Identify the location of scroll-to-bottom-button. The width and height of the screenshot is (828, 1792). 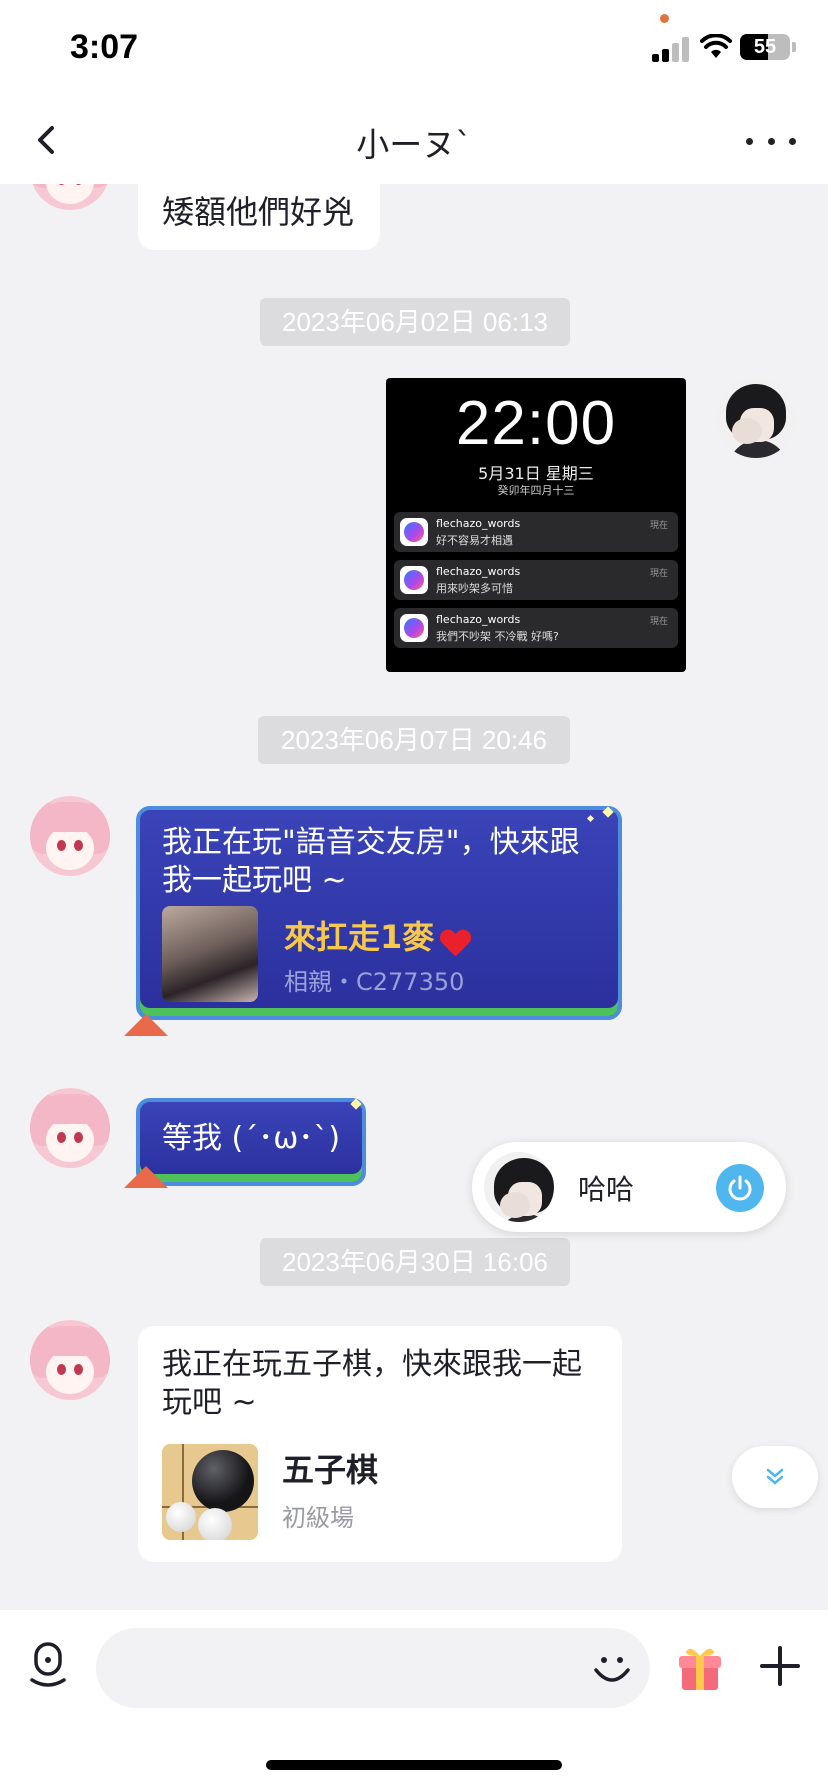
(775, 1477).